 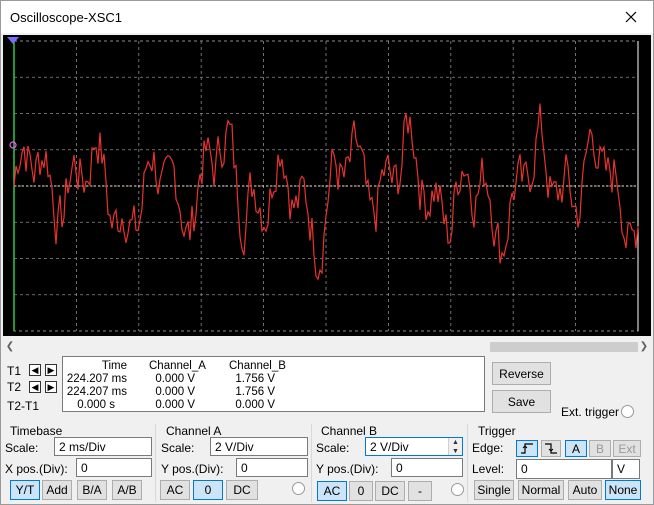 I want to click on trigger-level-unit: V, so click(x=626, y=469).